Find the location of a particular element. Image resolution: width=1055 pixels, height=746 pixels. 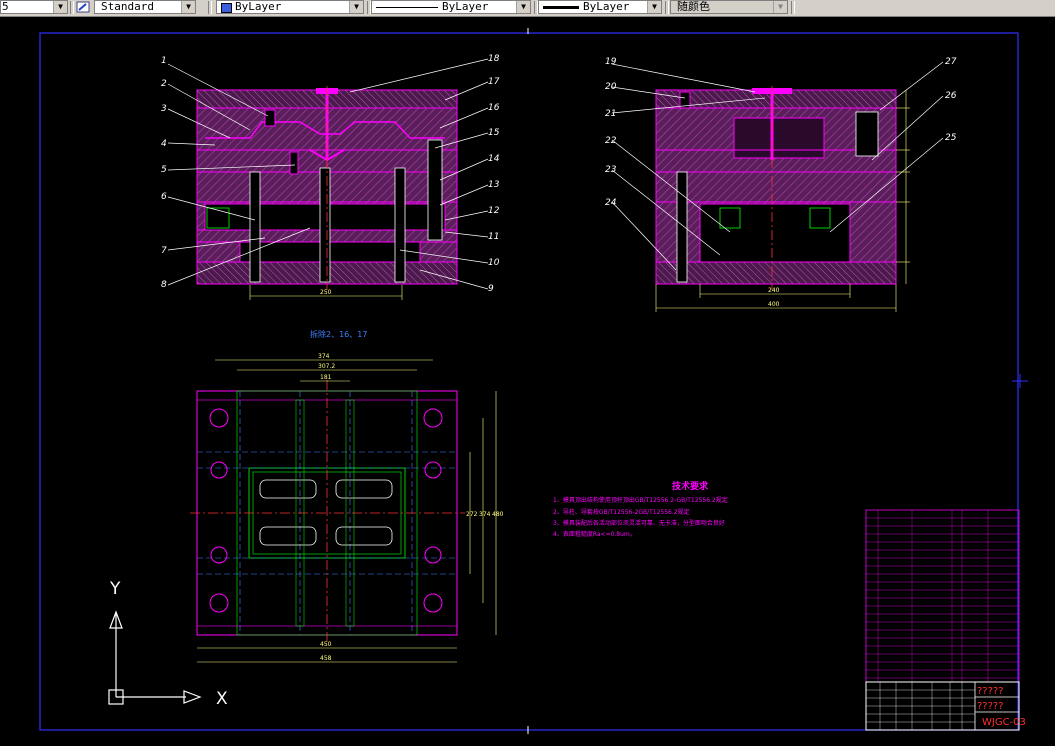

balloon-label: 26 is located at coordinates (951, 96).